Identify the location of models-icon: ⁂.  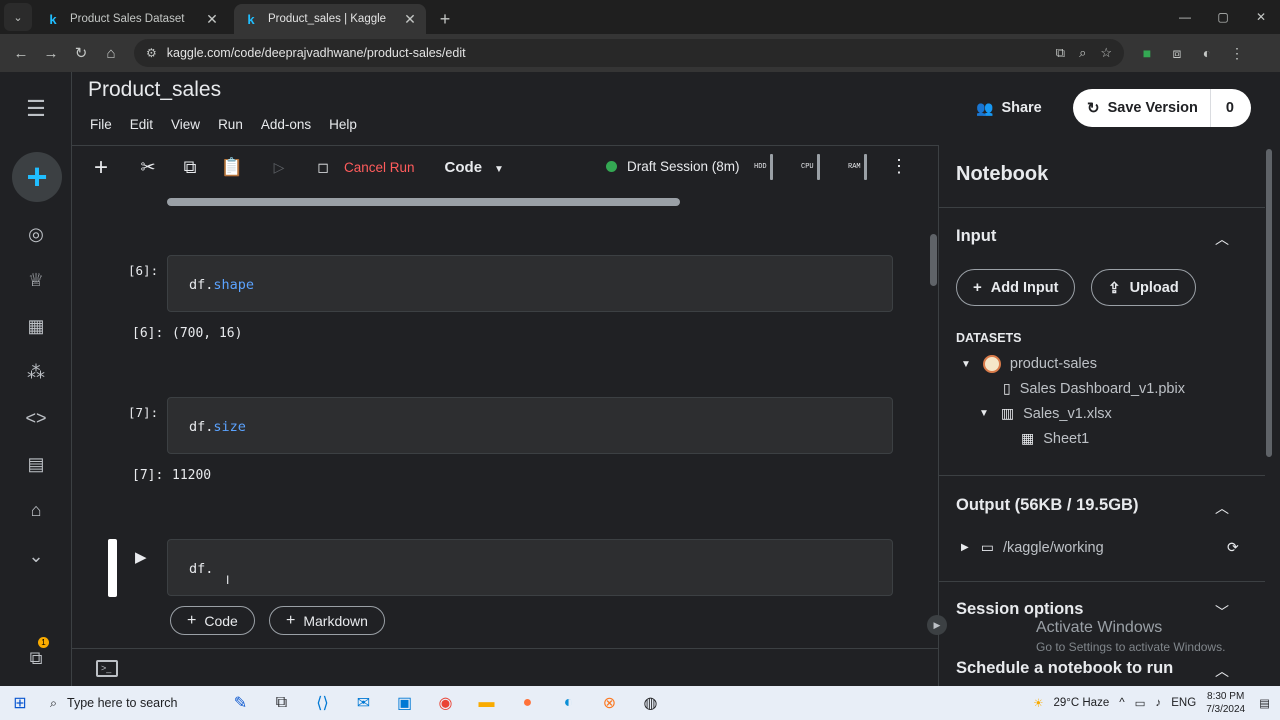
(36, 372).